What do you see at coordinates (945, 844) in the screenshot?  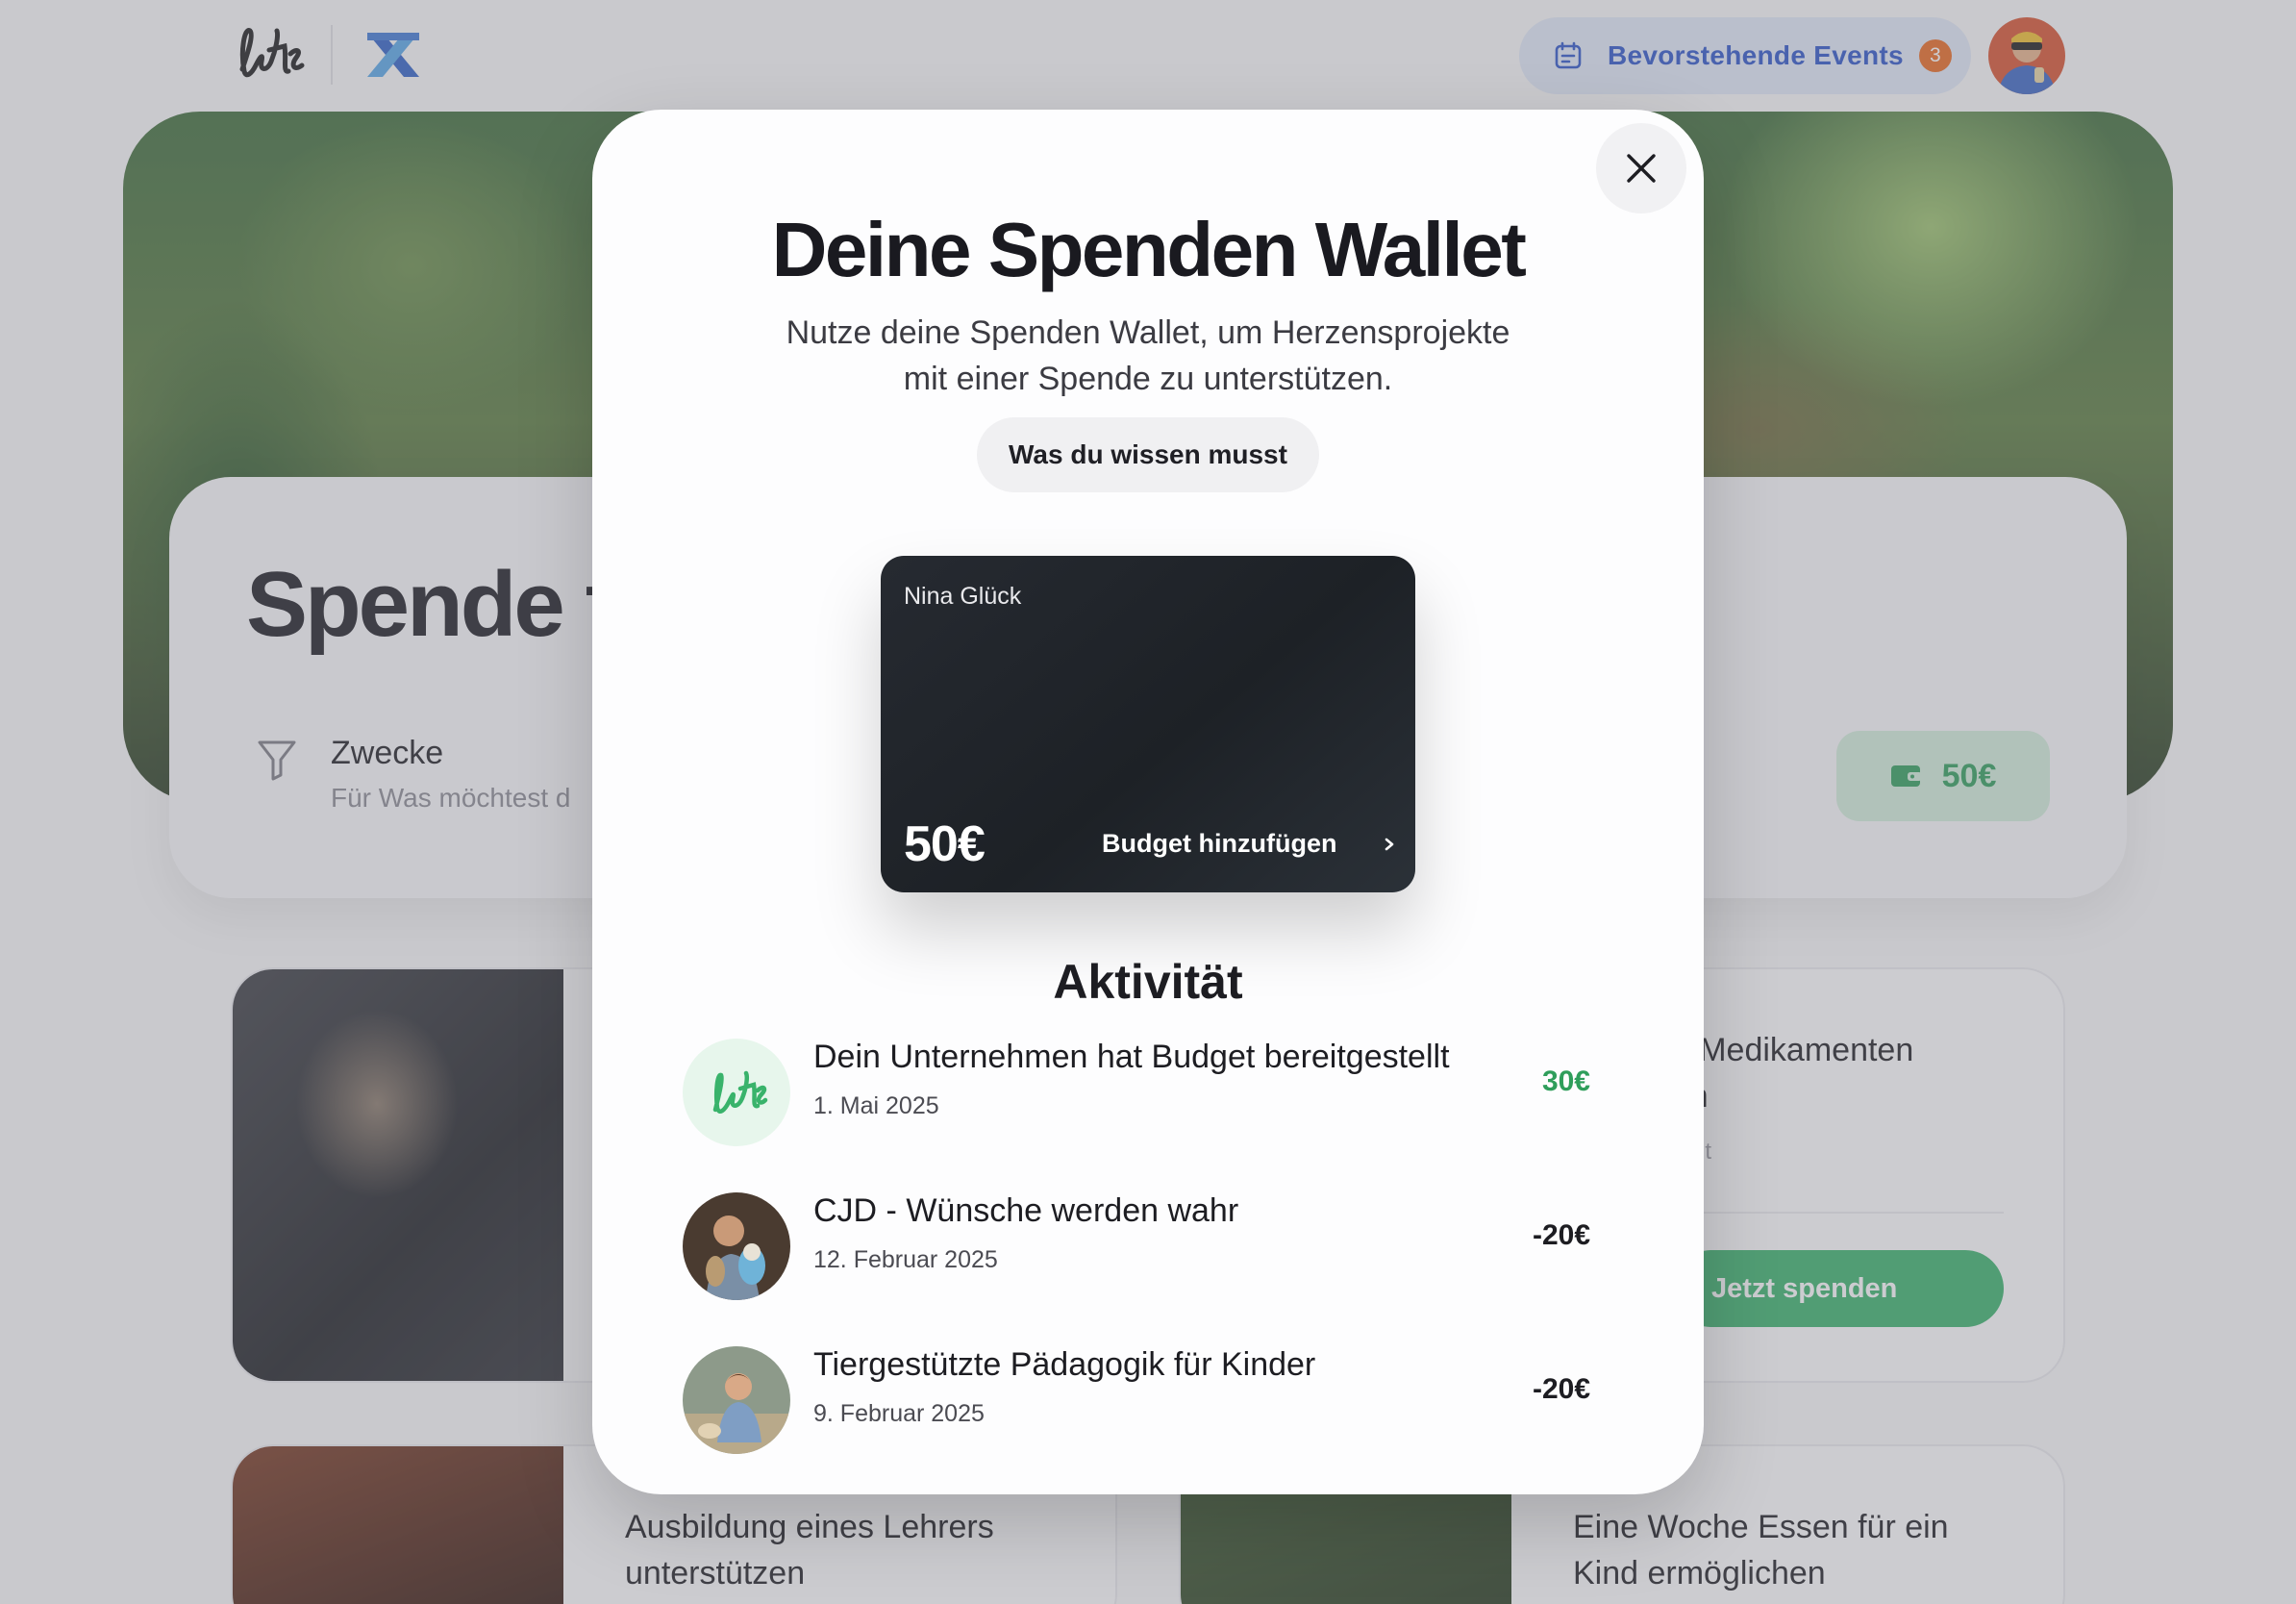 I see `card-balance: 50€` at bounding box center [945, 844].